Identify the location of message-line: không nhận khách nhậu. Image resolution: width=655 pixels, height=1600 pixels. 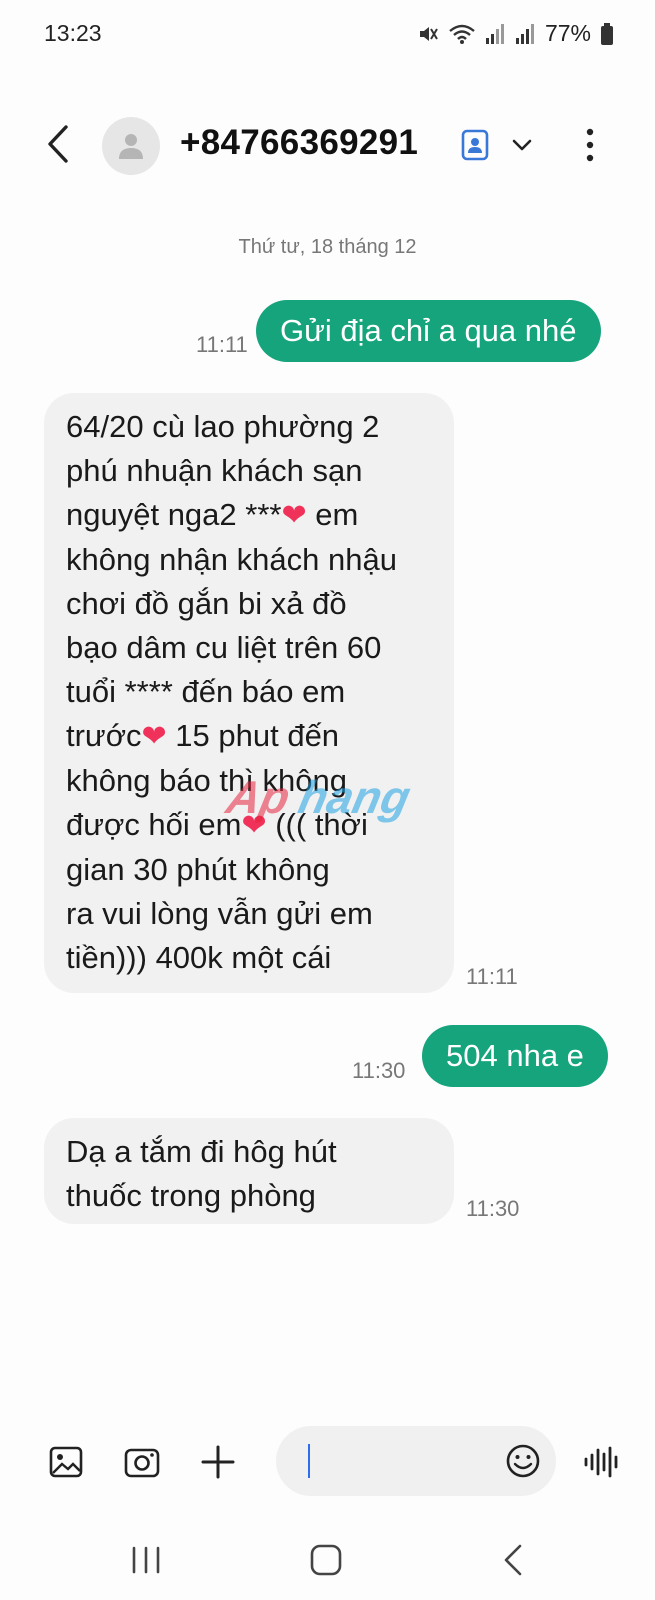
(231, 559).